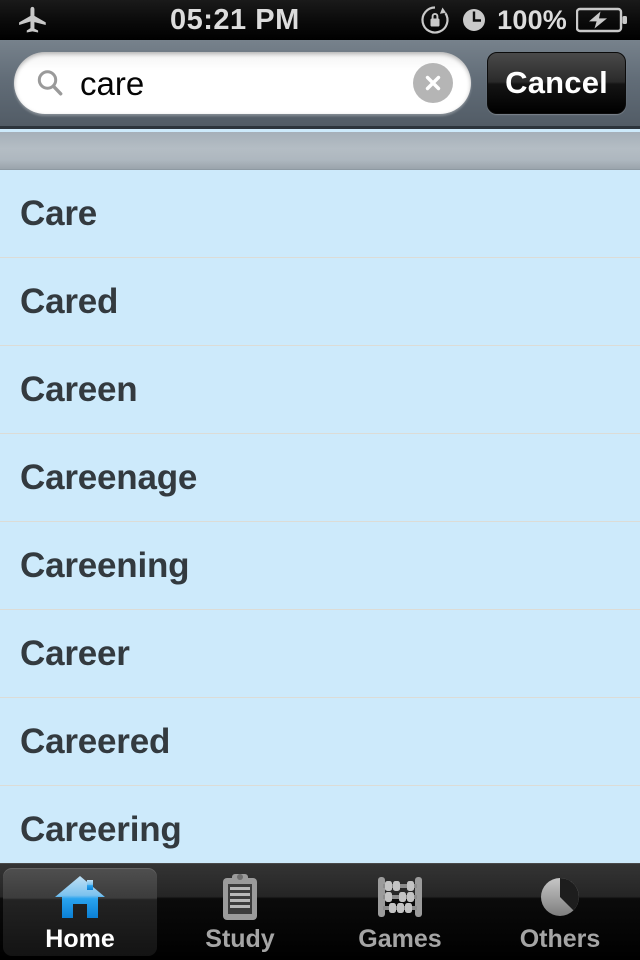 The height and width of the screenshot is (960, 640). What do you see at coordinates (95, 741) in the screenshot?
I see `list-item-label: Careered` at bounding box center [95, 741].